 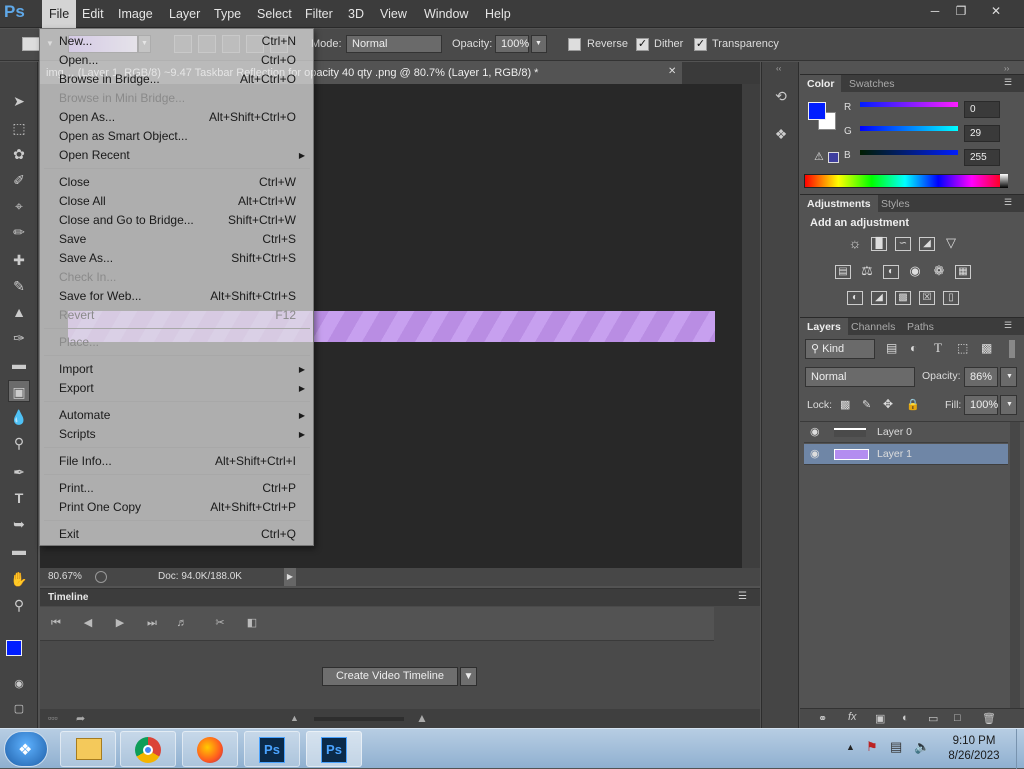 I want to click on taskbar-photoshop-1: Ps, so click(x=272, y=749).